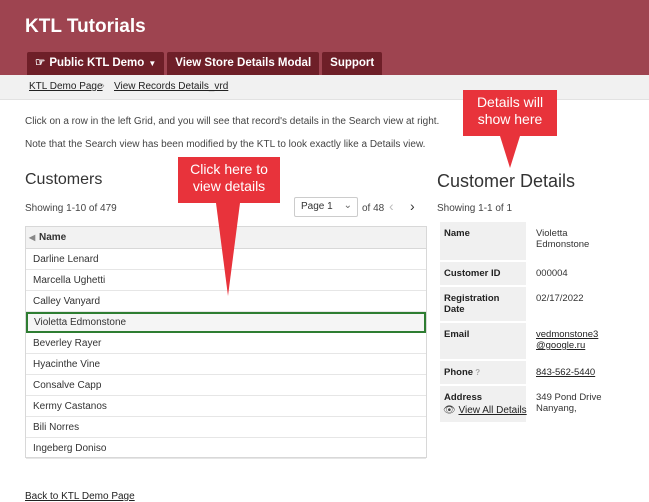  I want to click on phone-link: 843-562-5440, so click(576, 372).